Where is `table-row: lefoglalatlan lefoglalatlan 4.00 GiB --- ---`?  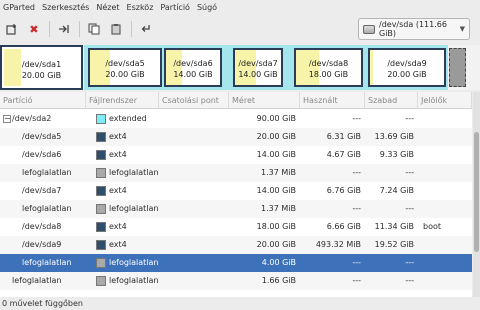 table-row: lefoglalatlan lefoglalatlan 4.00 GiB --- --- is located at coordinates (236, 263).